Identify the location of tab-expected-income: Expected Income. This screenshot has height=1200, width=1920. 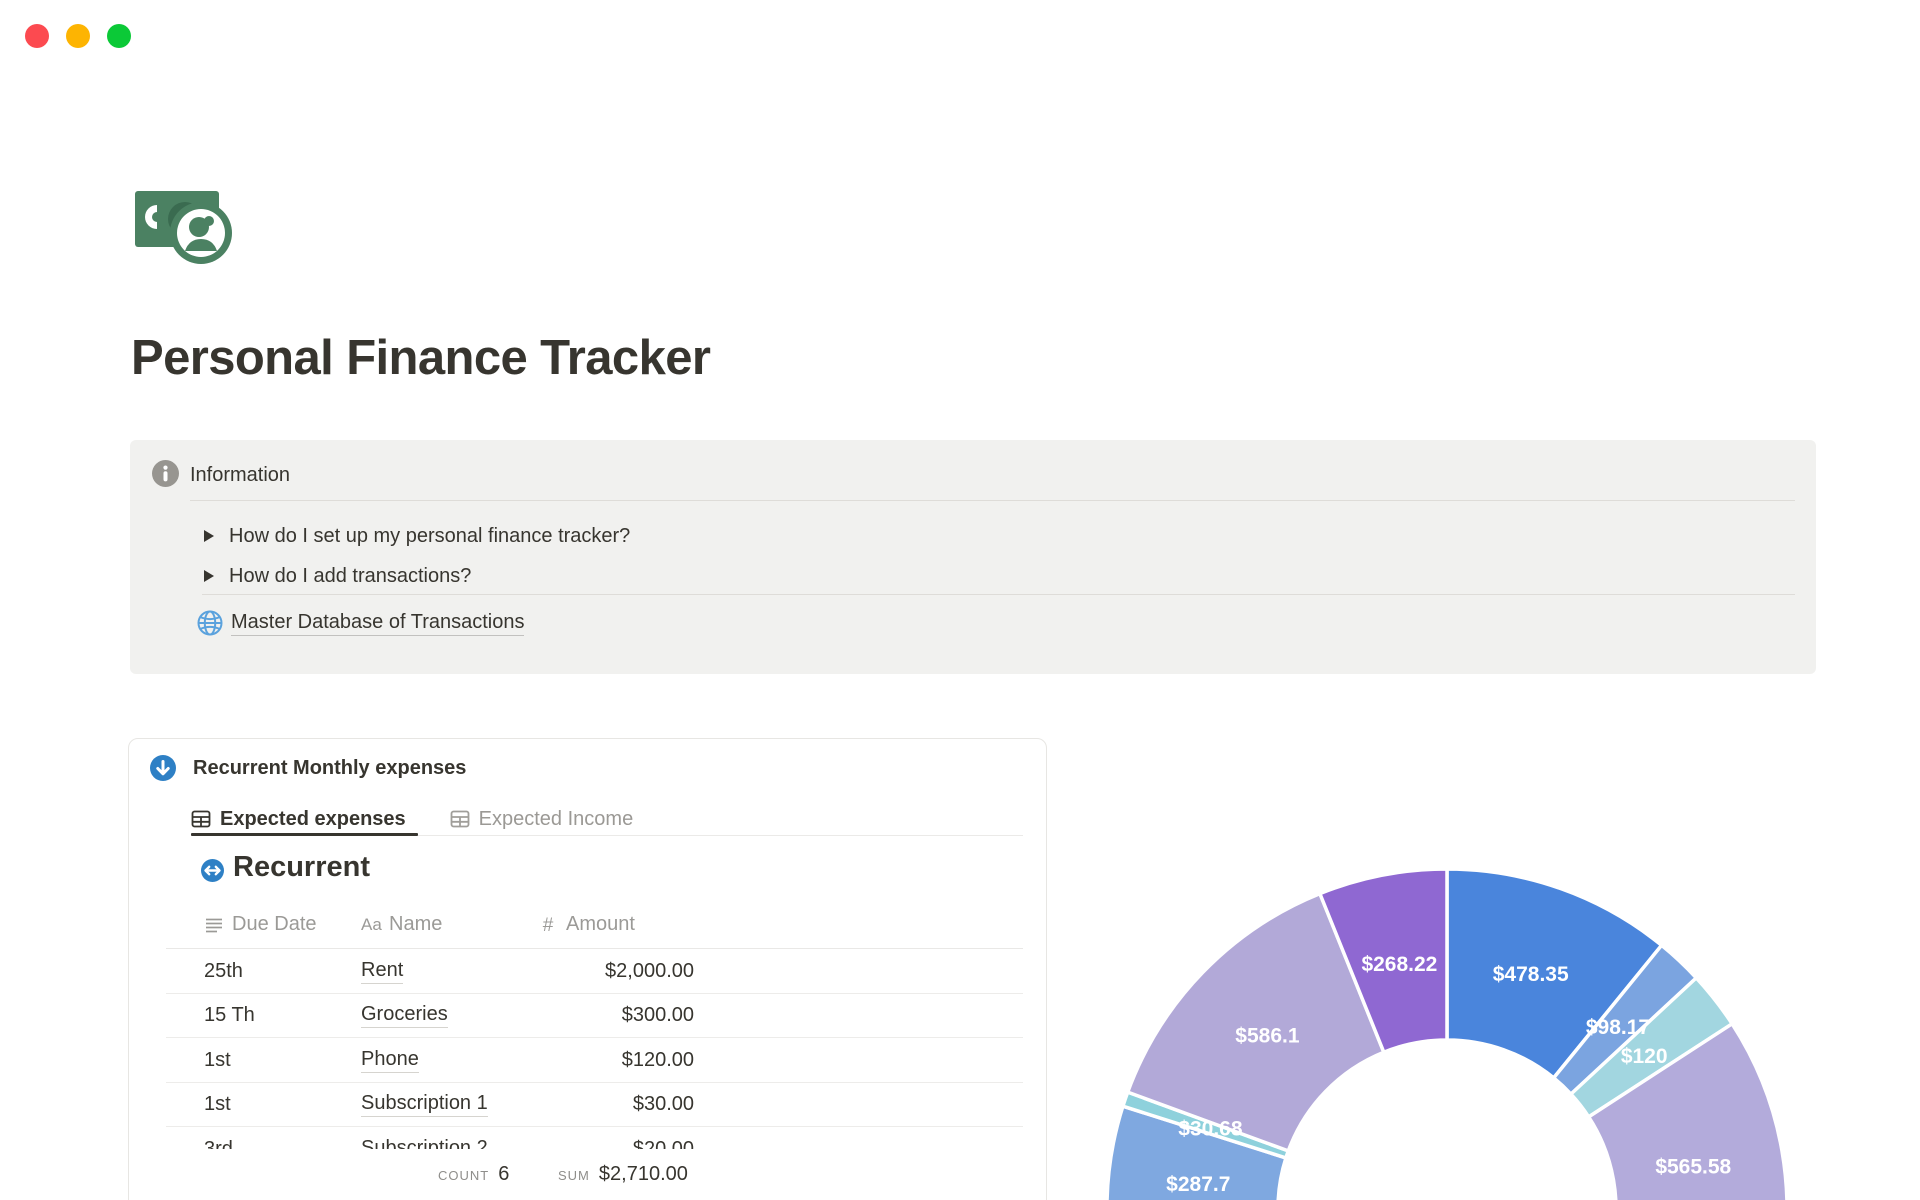
(542, 819).